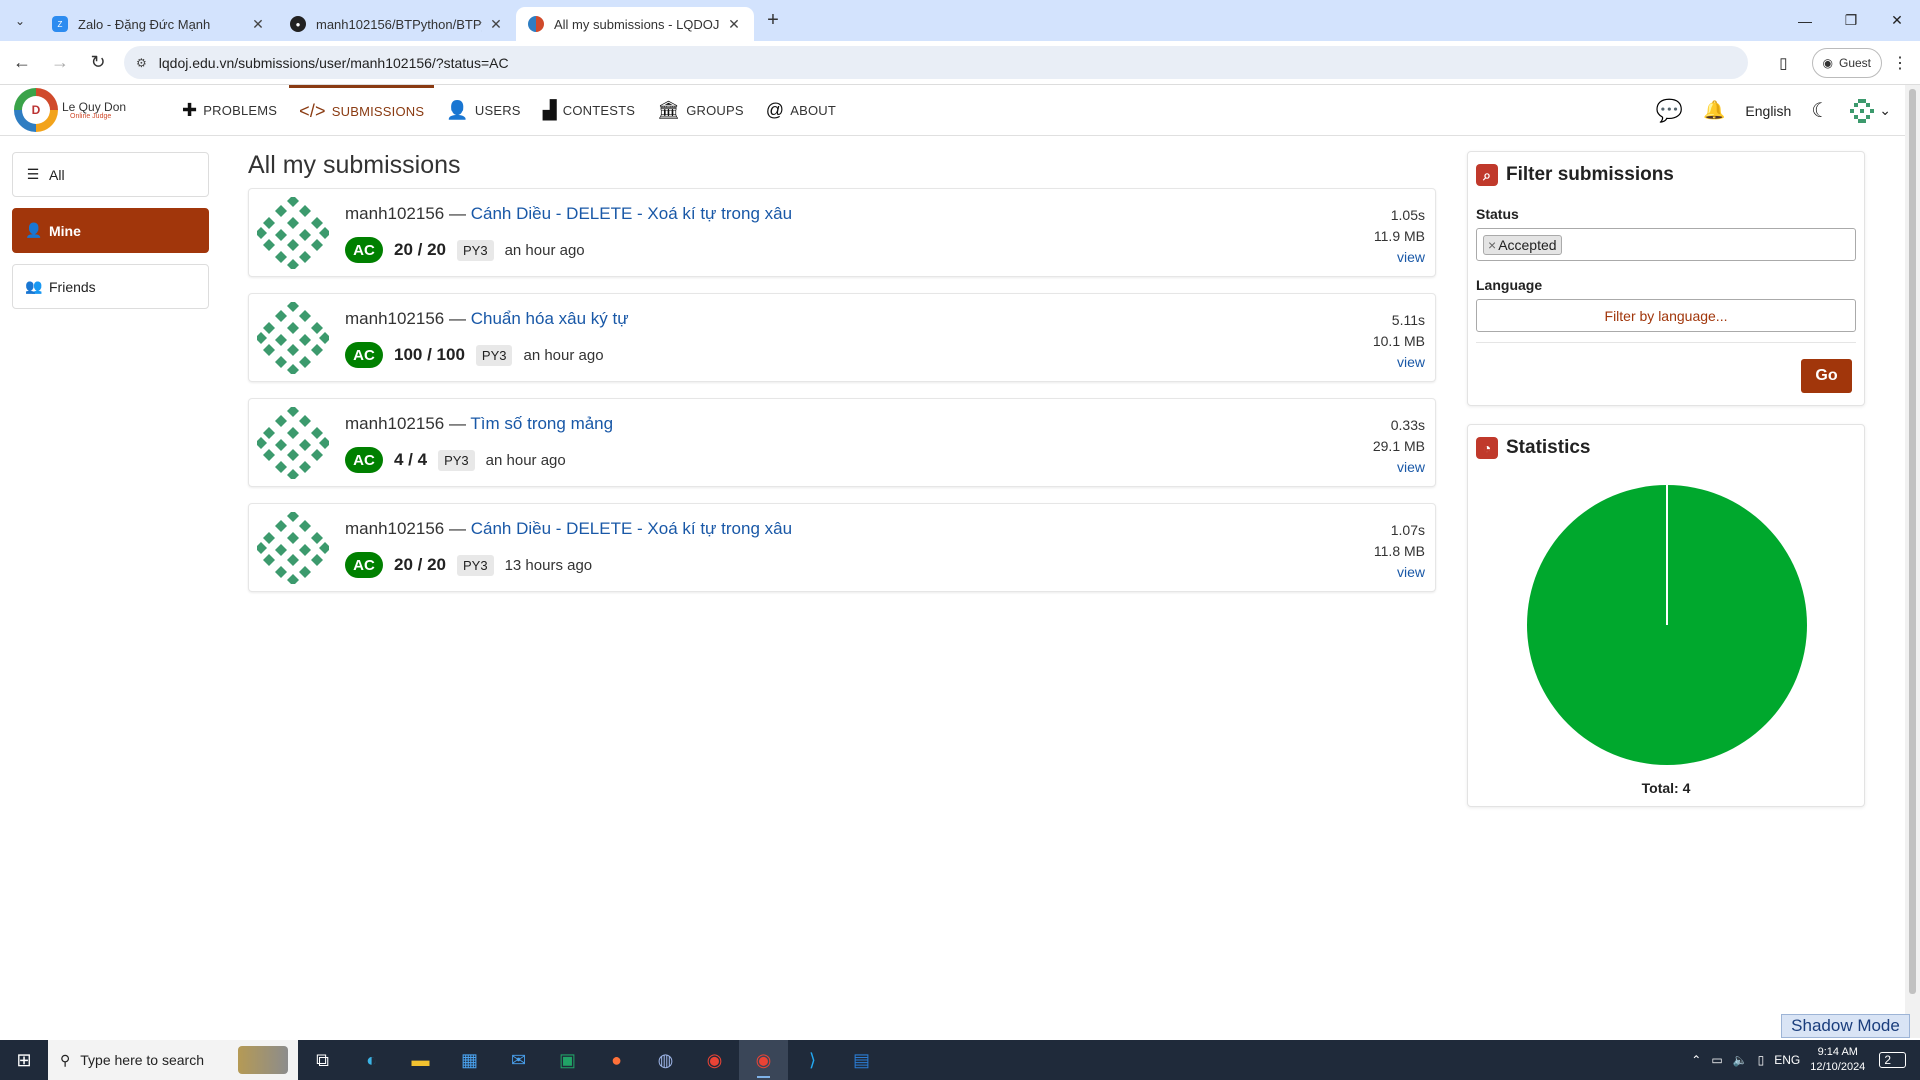 The width and height of the screenshot is (1920, 1080). Describe the element at coordinates (1846, 63) in the screenshot. I see `profile-button: ◉ Guest` at that location.